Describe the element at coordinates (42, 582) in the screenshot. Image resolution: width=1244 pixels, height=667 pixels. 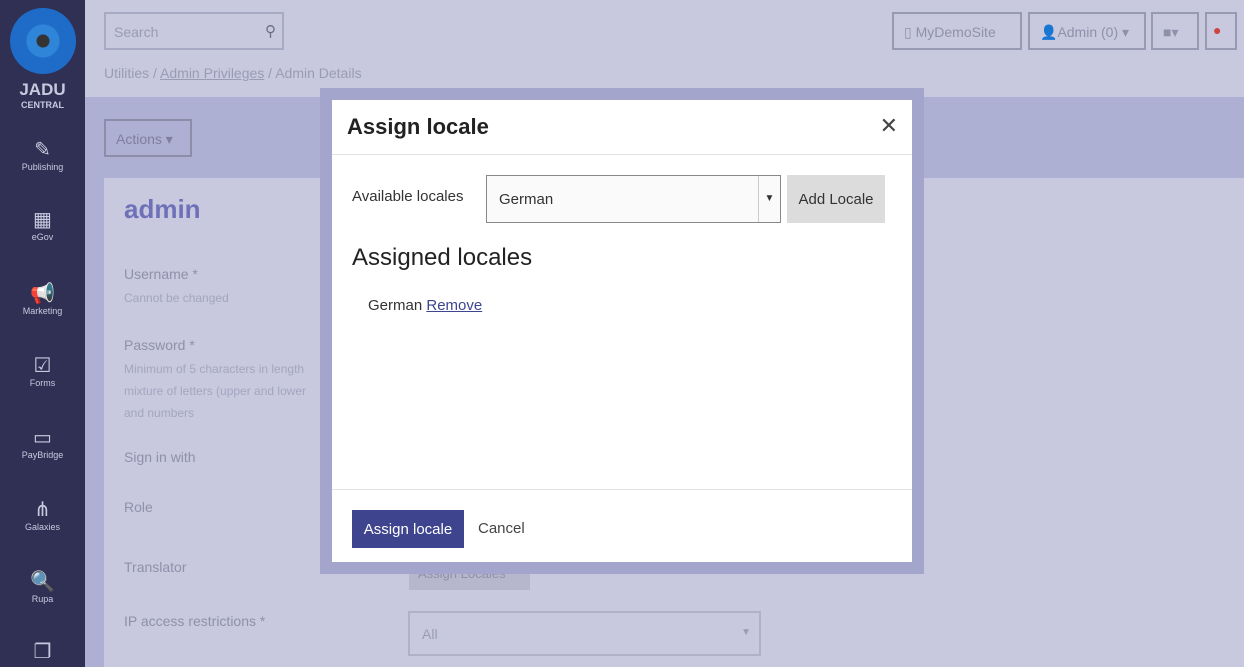
I see `search-icon: 🔍` at that location.